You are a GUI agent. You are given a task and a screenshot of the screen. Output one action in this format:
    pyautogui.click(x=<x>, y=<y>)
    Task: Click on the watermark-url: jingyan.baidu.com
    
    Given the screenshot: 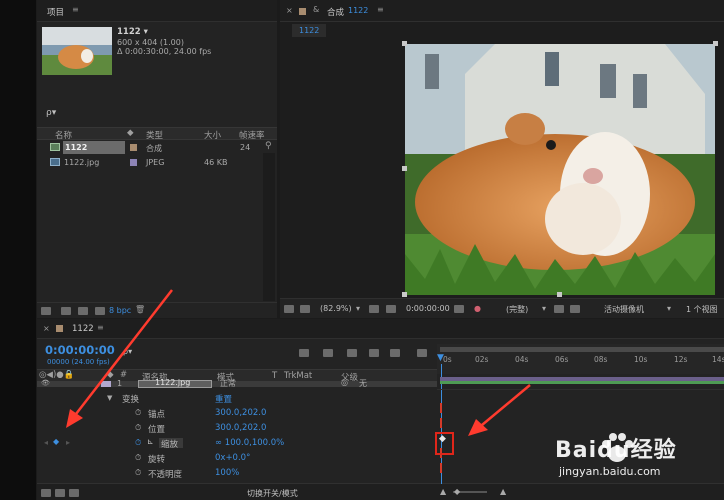 What is the action you would take?
    pyautogui.click(x=610, y=471)
    